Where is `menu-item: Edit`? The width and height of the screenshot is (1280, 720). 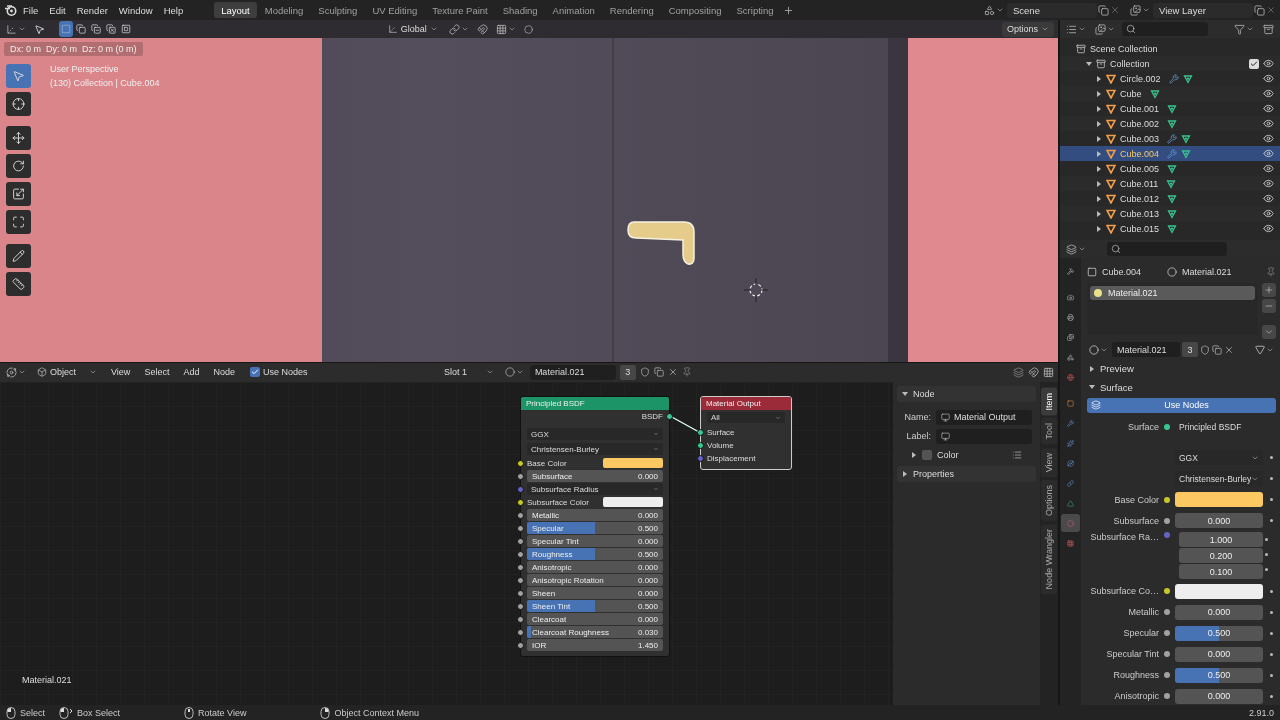 menu-item: Edit is located at coordinates (57, 10).